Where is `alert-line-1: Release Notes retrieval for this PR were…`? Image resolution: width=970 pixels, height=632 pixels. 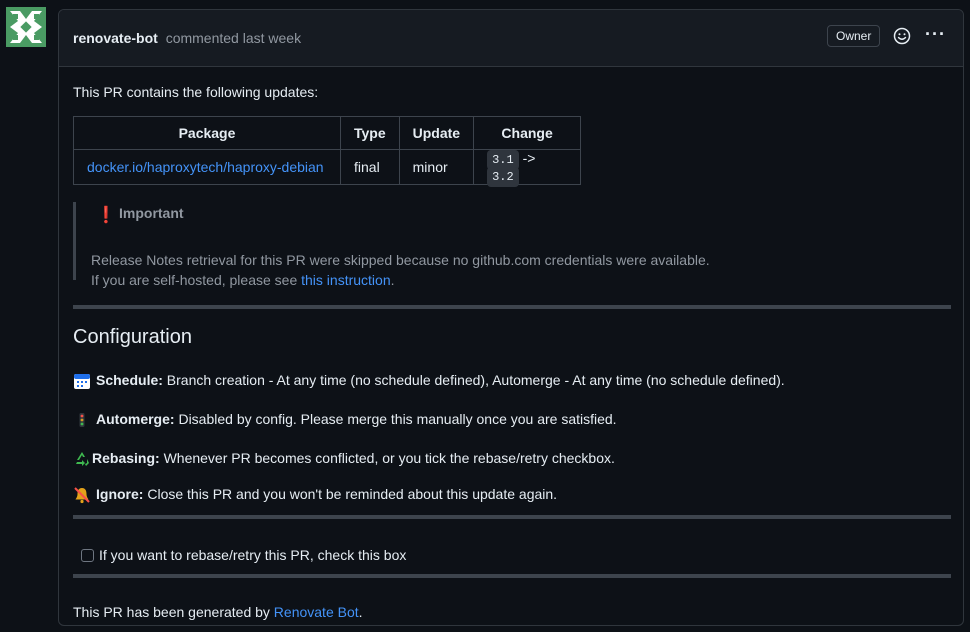 alert-line-1: Release Notes retrieval for this PR were… is located at coordinates (400, 260).